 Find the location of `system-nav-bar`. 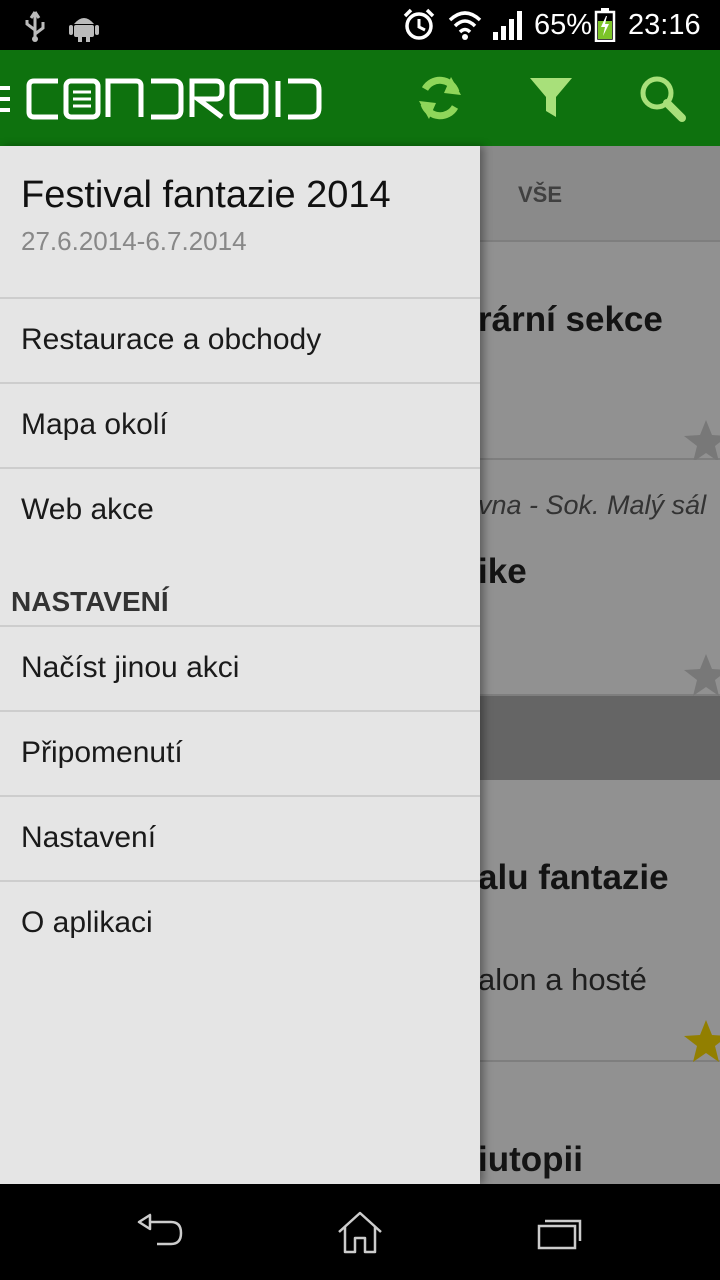

system-nav-bar is located at coordinates (360, 1232).